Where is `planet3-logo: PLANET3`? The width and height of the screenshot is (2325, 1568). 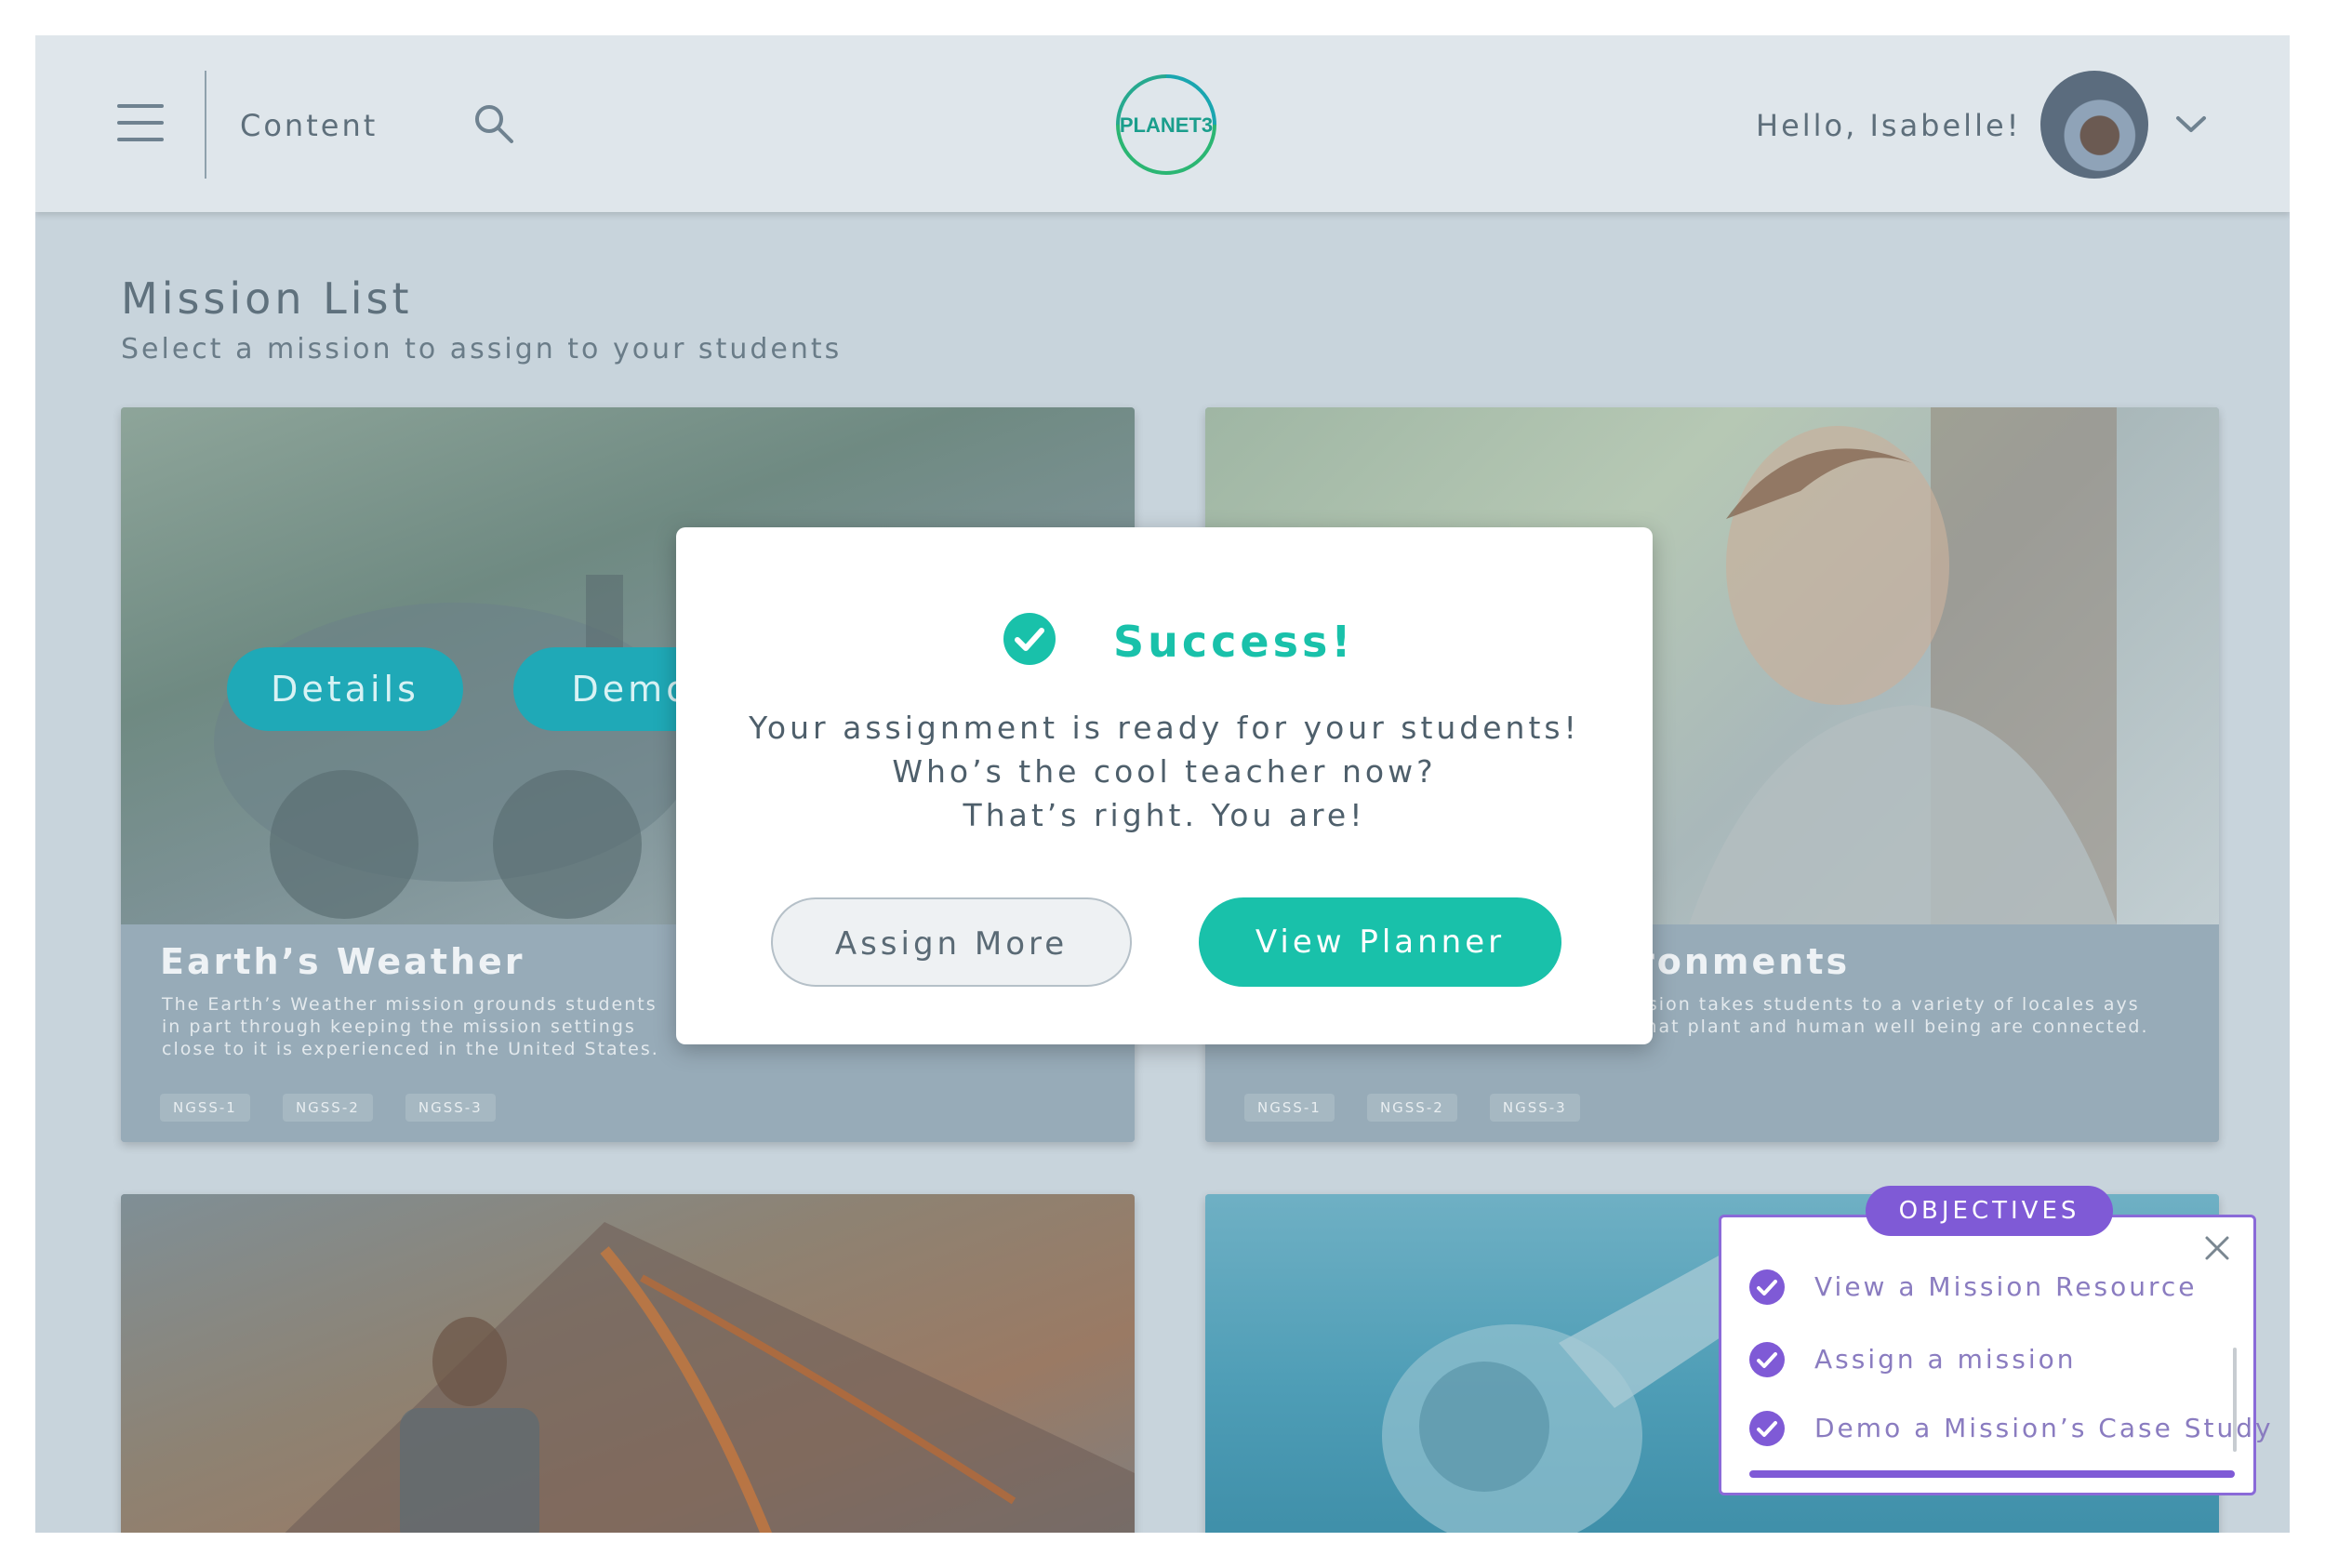
planet3-logo: PLANET3 is located at coordinates (1166, 125).